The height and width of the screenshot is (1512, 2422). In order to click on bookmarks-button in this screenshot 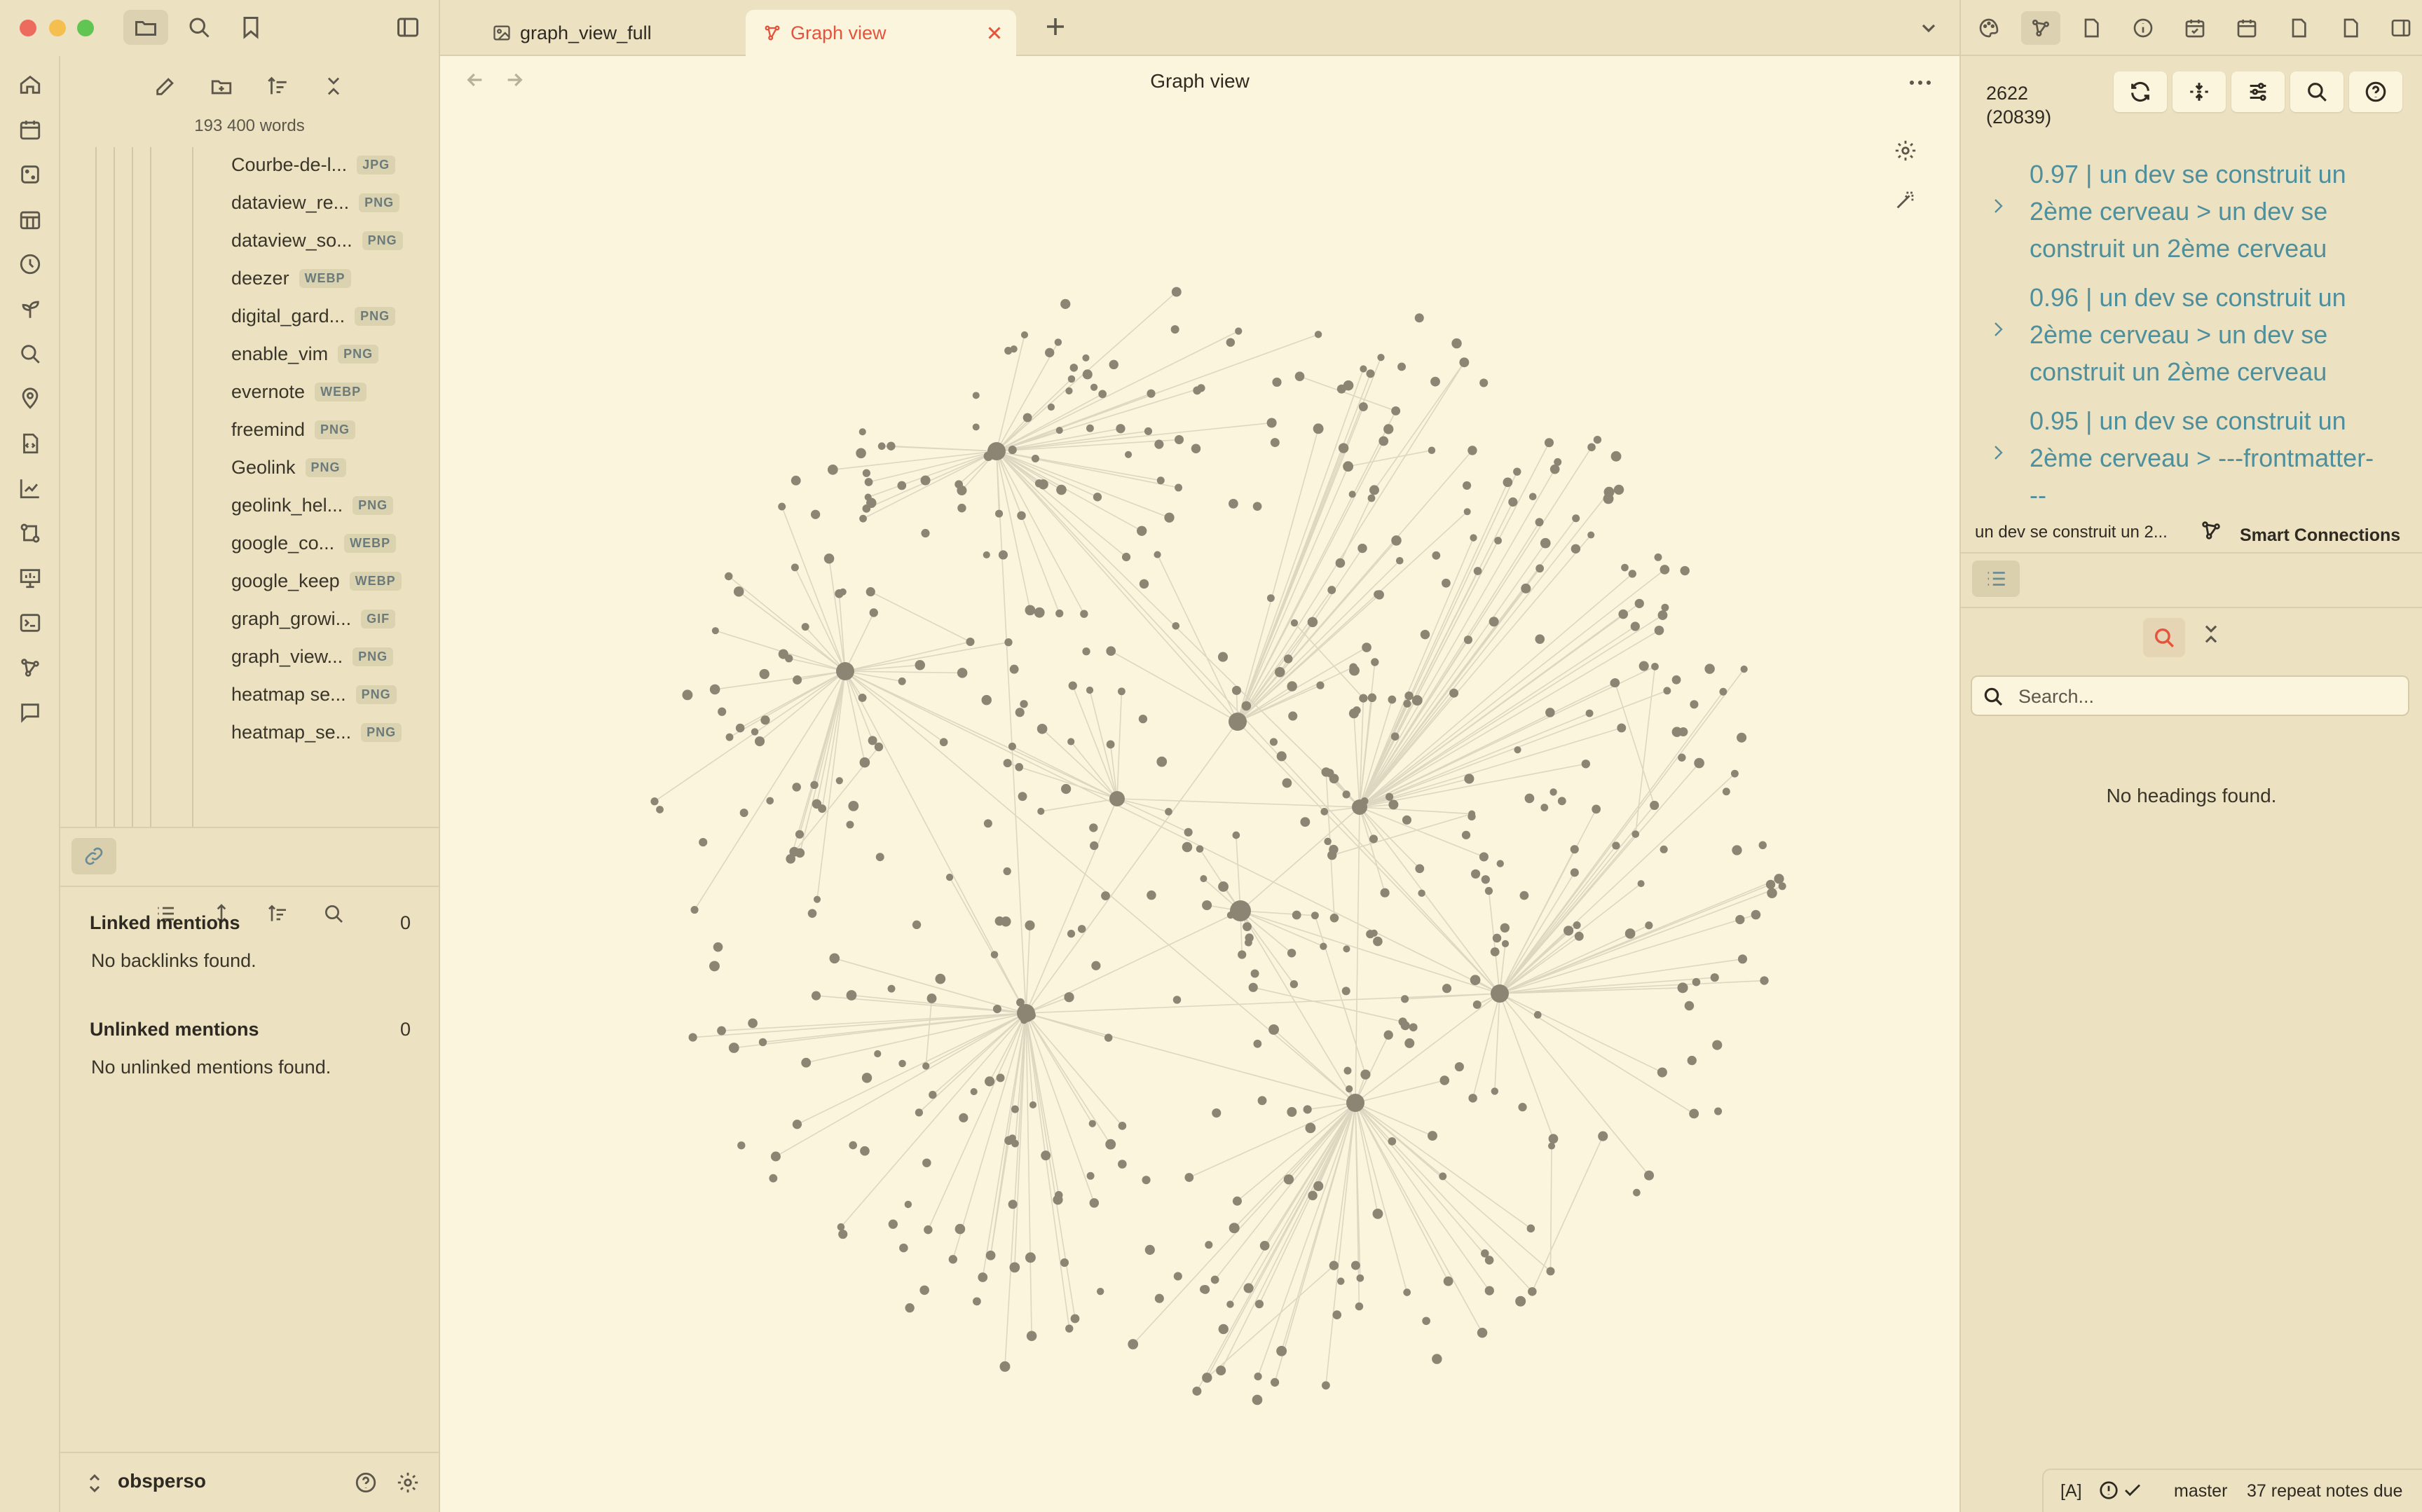, I will do `click(251, 27)`.